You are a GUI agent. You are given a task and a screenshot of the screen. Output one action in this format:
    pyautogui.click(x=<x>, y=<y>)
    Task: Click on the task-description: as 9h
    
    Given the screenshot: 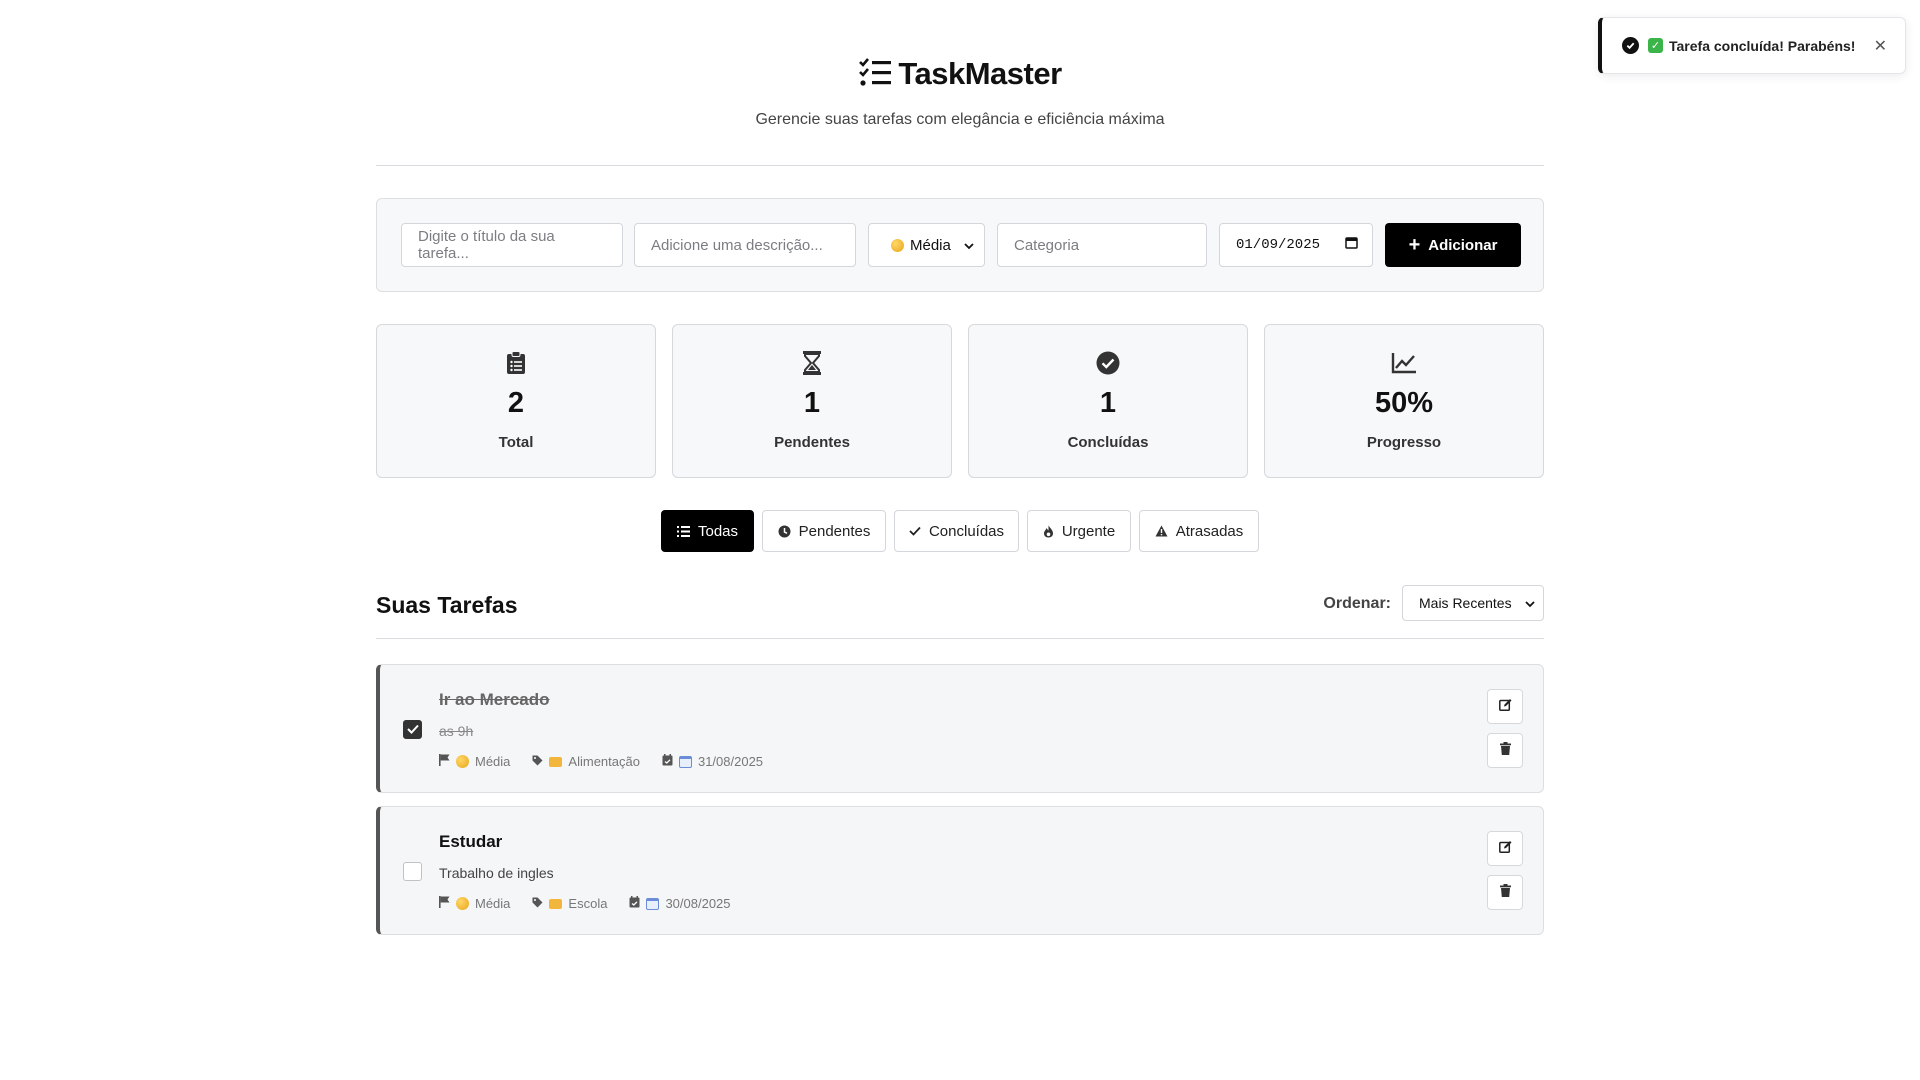 What is the action you would take?
    pyautogui.click(x=456, y=731)
    